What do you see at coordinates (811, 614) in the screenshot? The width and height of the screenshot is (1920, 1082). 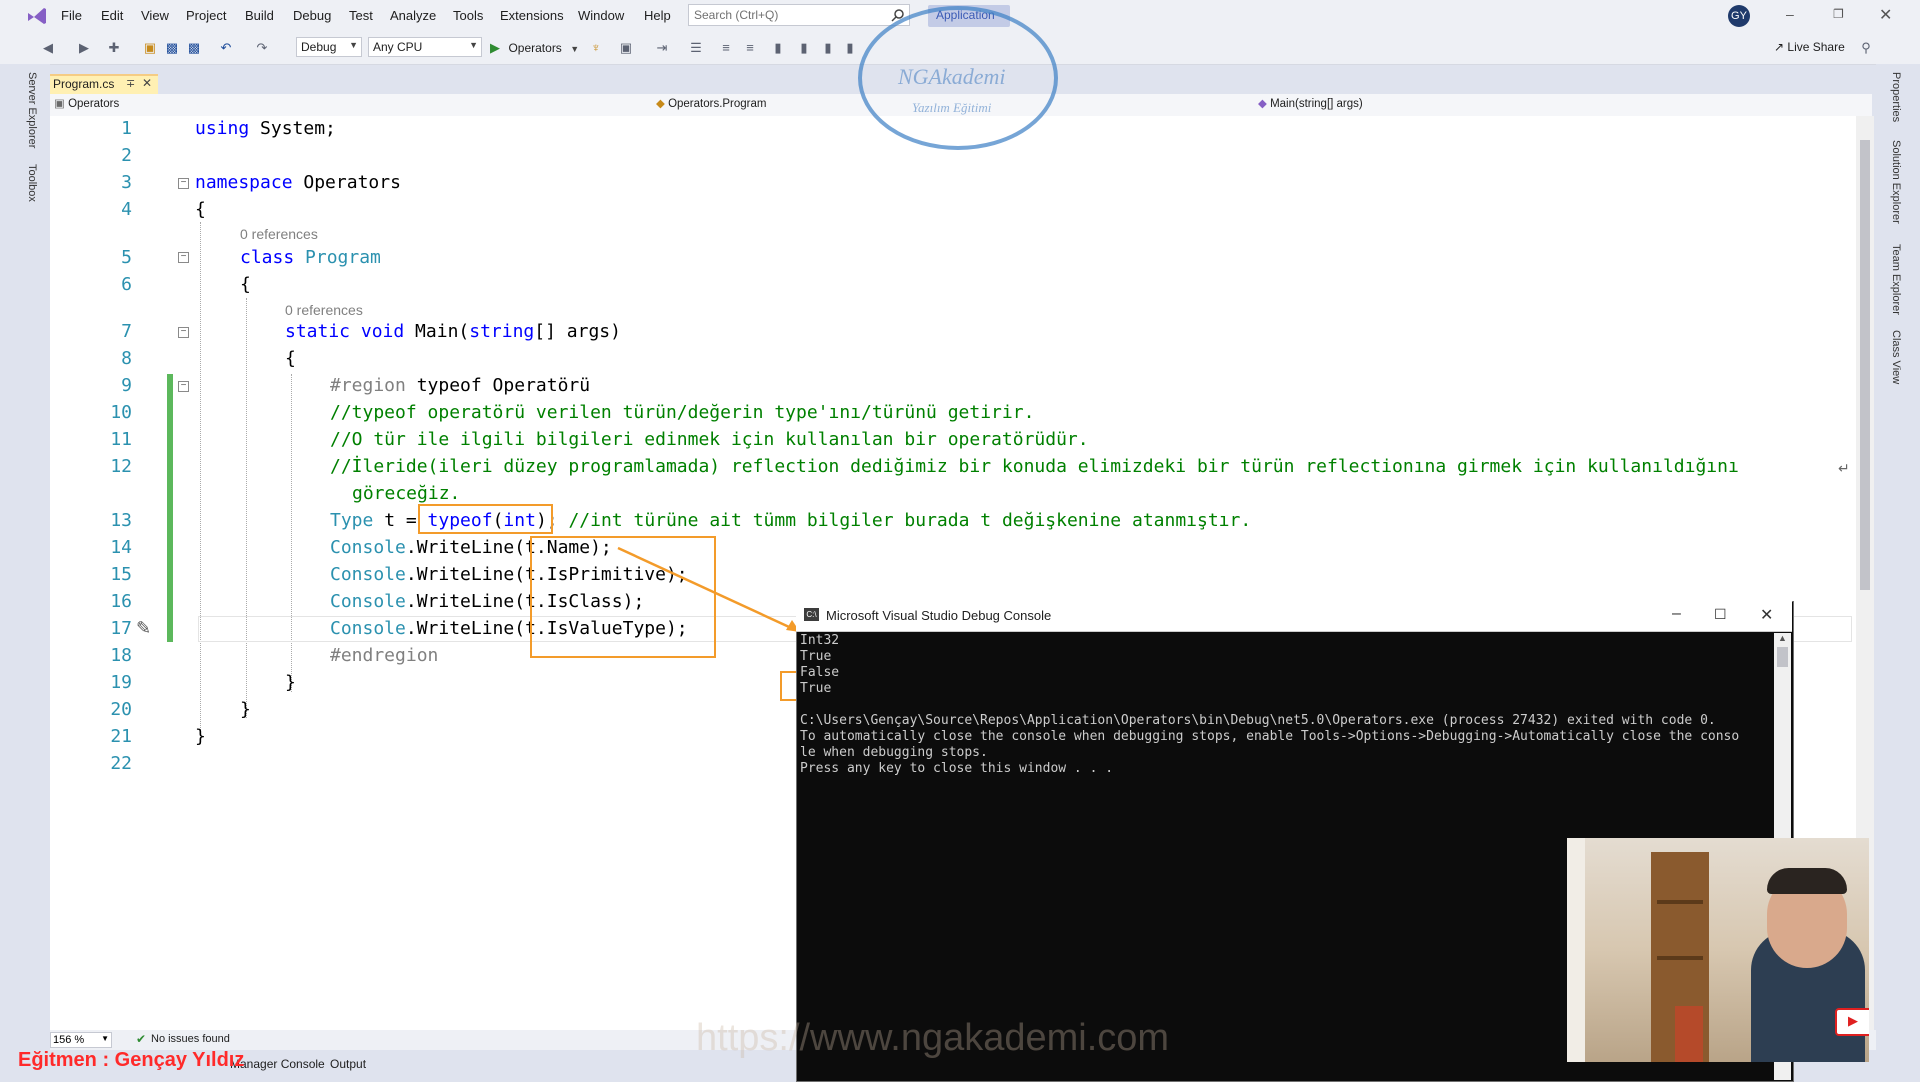 I see `console-app-icon: C:\` at bounding box center [811, 614].